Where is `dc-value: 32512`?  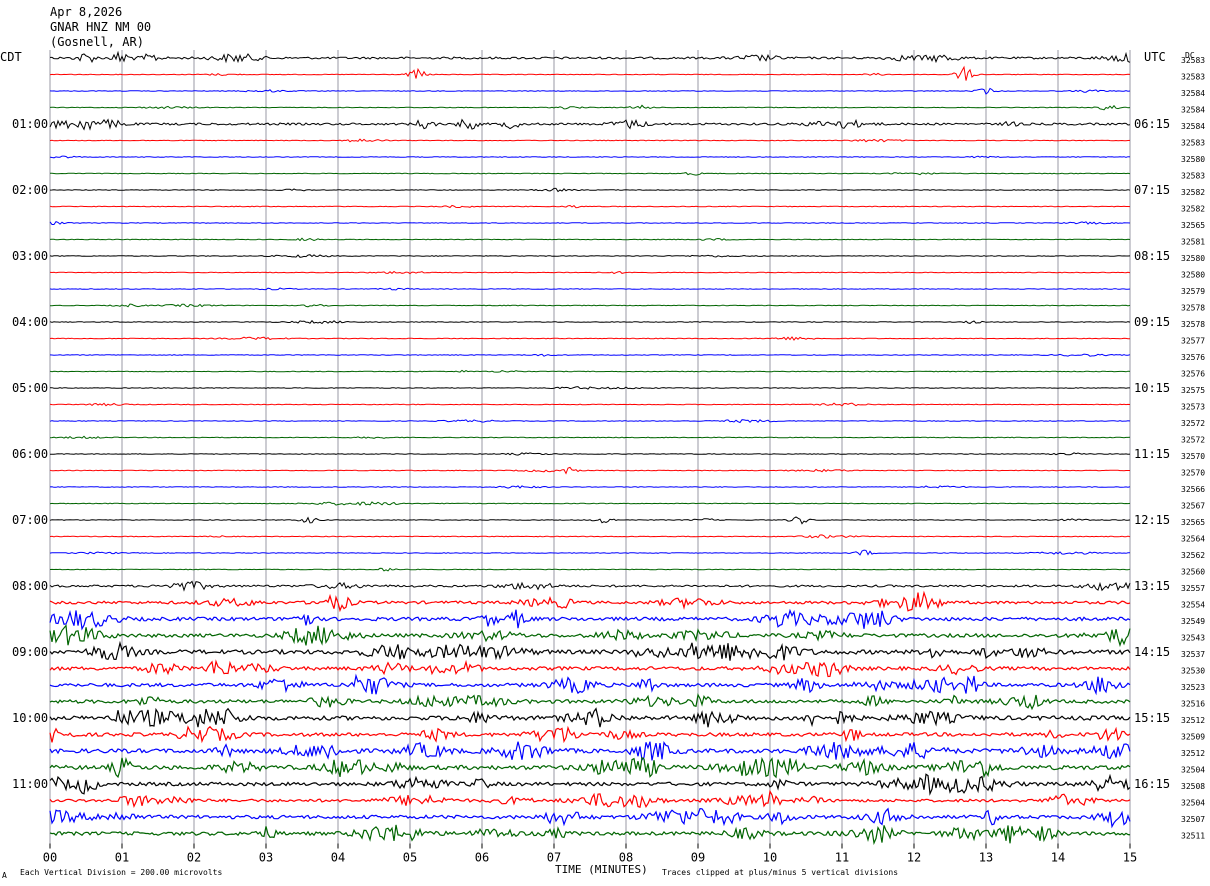 dc-value: 32512 is located at coordinates (1193, 753).